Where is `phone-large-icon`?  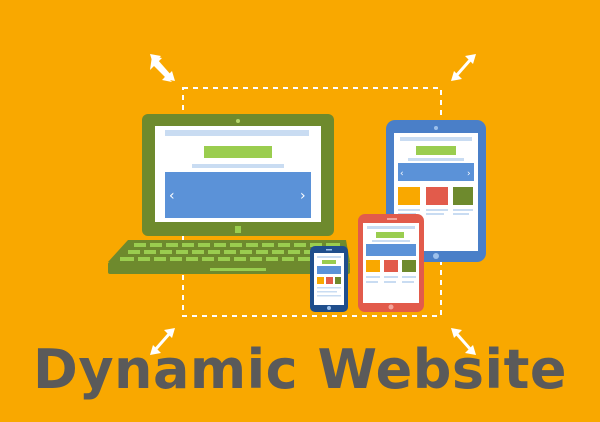
phone-large-icon is located at coordinates (391, 263).